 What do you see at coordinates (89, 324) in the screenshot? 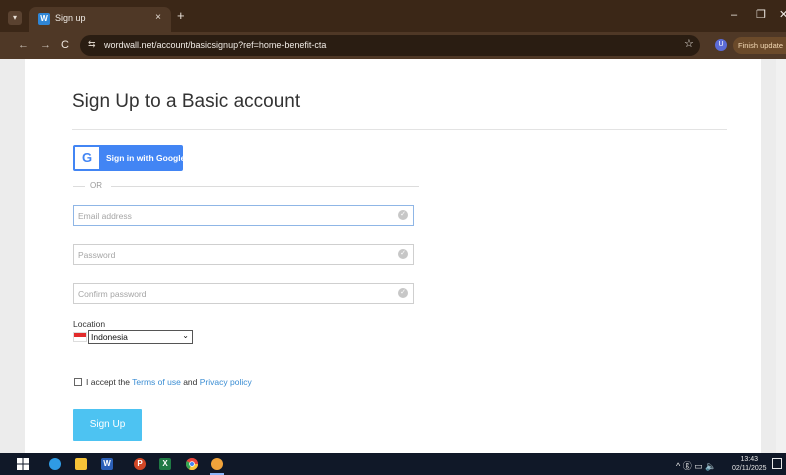
I see `location-label: Location` at bounding box center [89, 324].